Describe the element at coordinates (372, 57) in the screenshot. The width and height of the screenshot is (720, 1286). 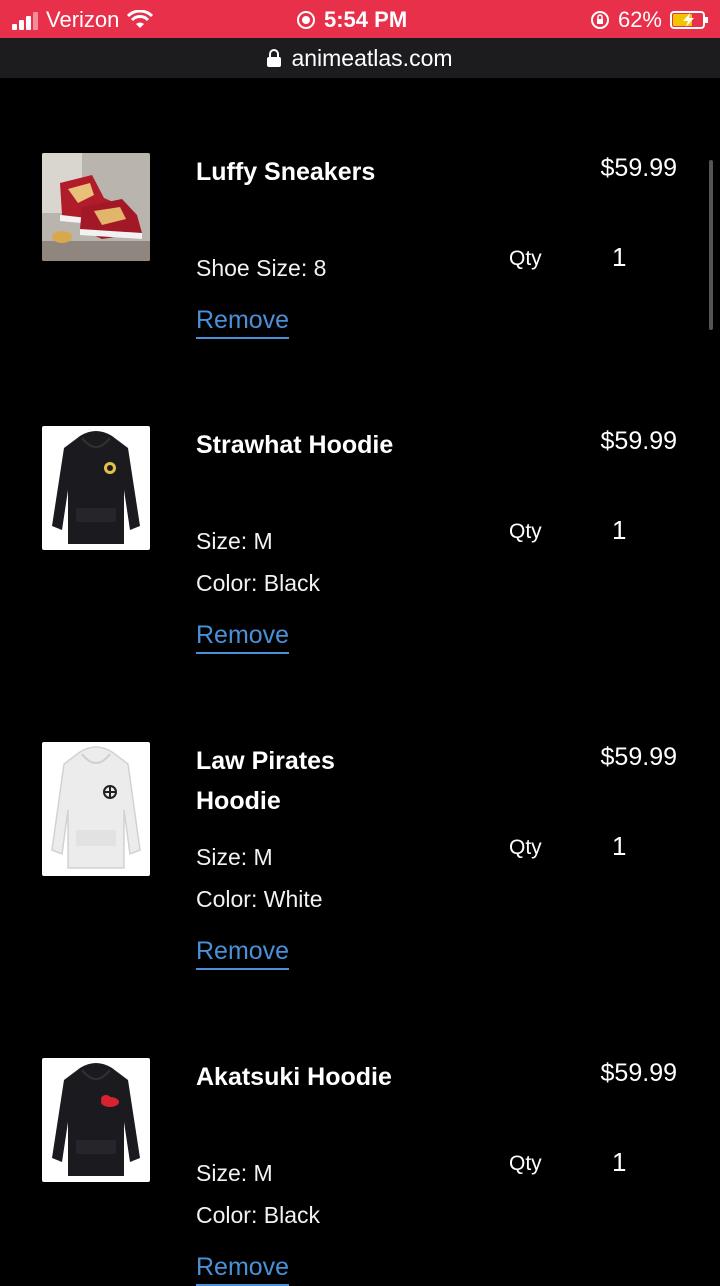
I see `url-text: animeatlas.com` at that location.